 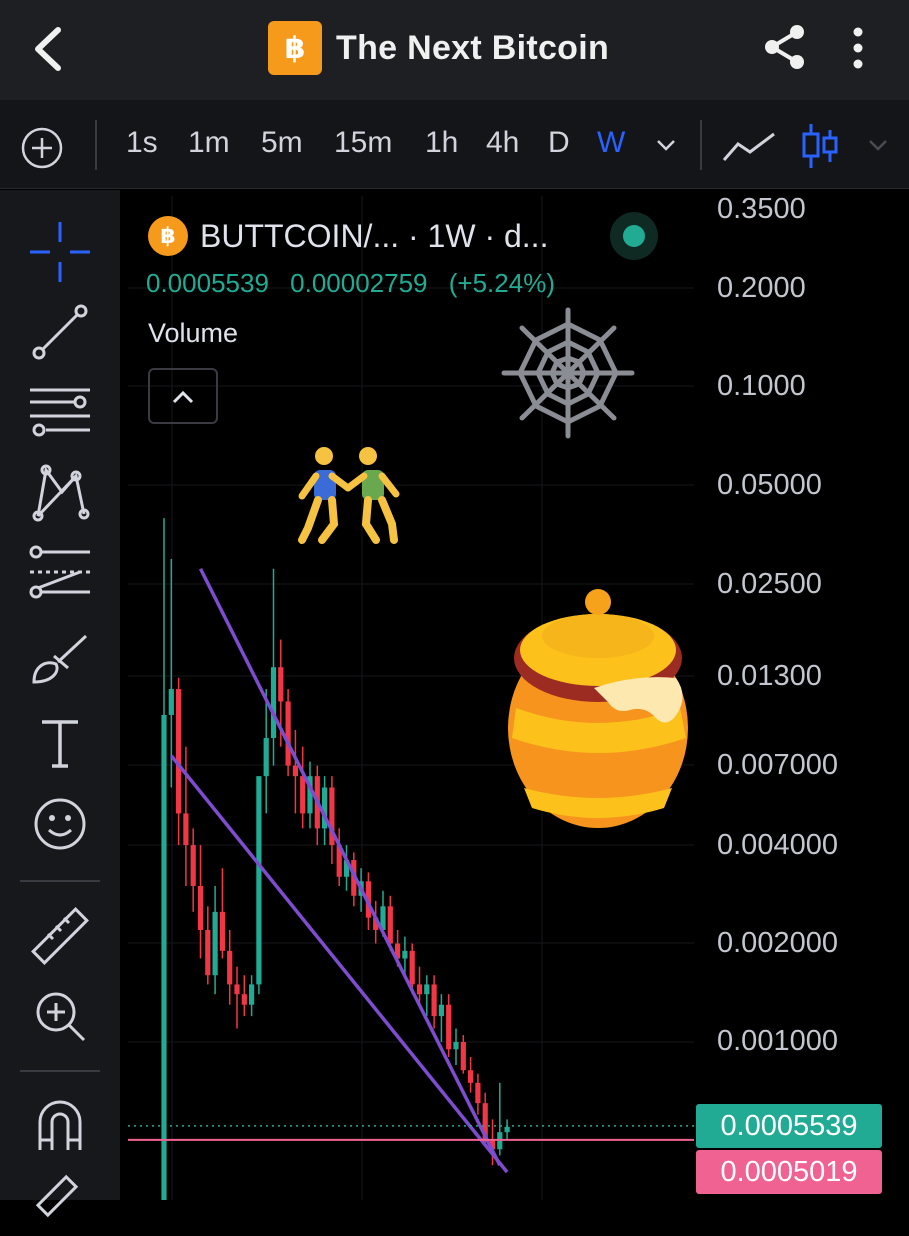 I want to click on last-price-tag: 0.0005539, so click(x=789, y=1126).